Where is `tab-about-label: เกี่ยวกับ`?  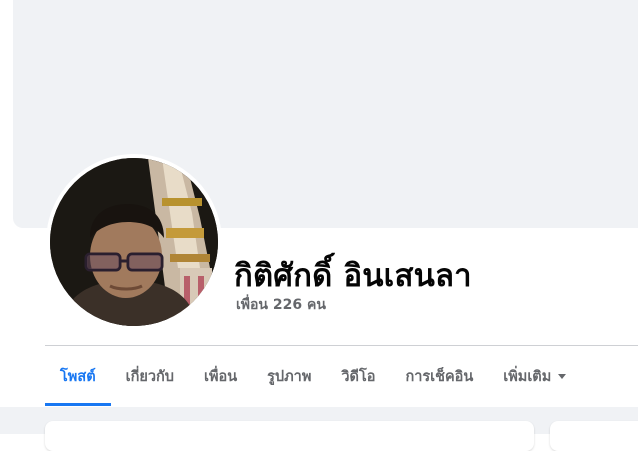 tab-about-label: เกี่ยวกับ is located at coordinates (149, 376).